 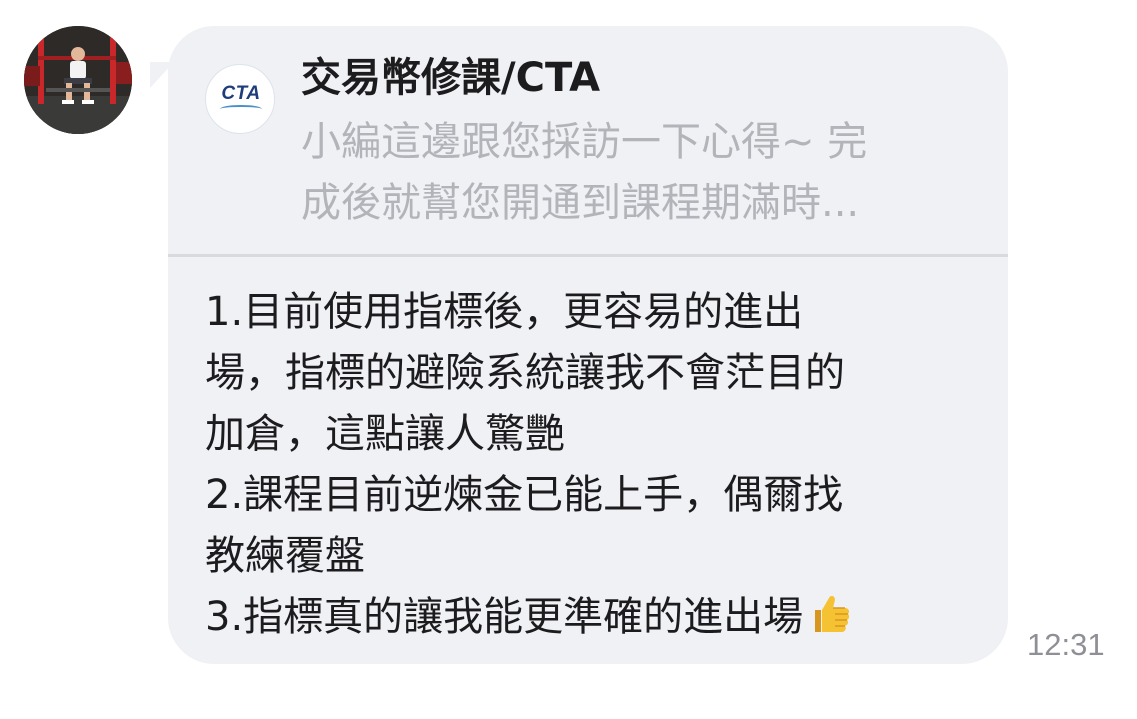 I want to click on message-timestamp: 12:31, so click(x=1066, y=644).